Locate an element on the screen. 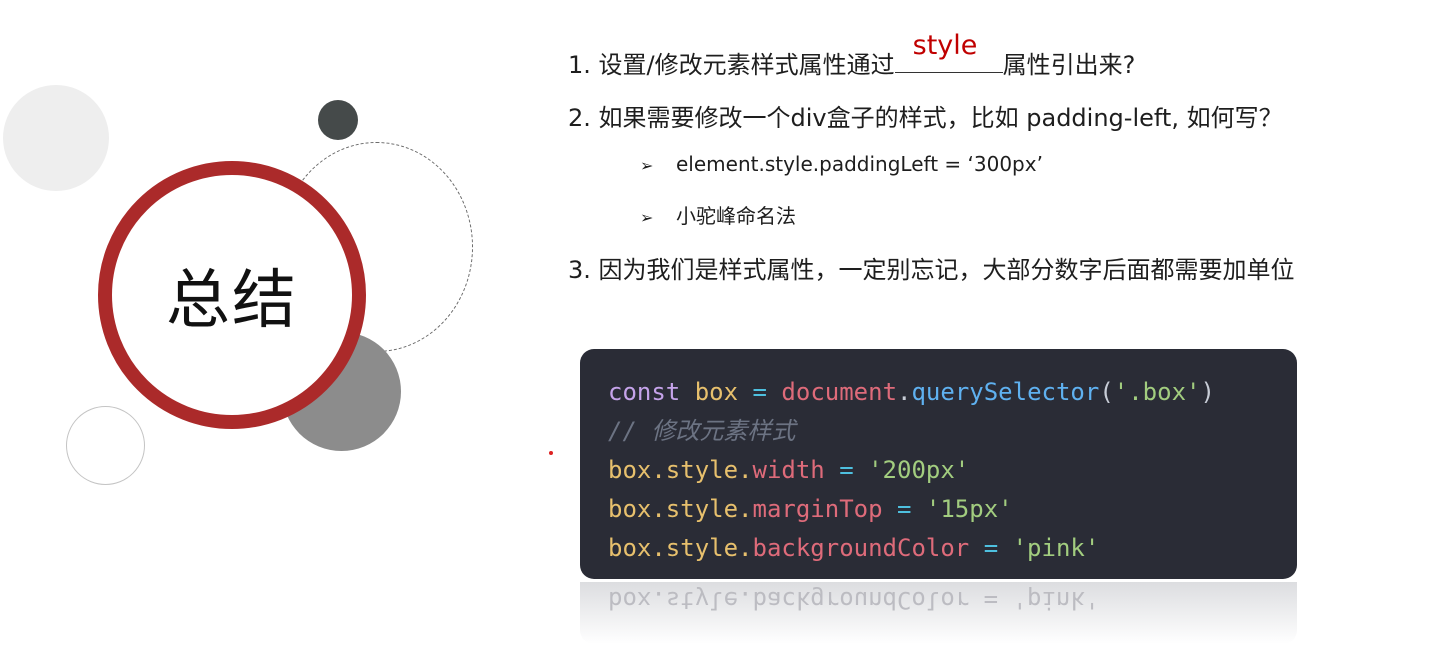 The image size is (1450, 657). decorative-circle-light is located at coordinates (56, 138).